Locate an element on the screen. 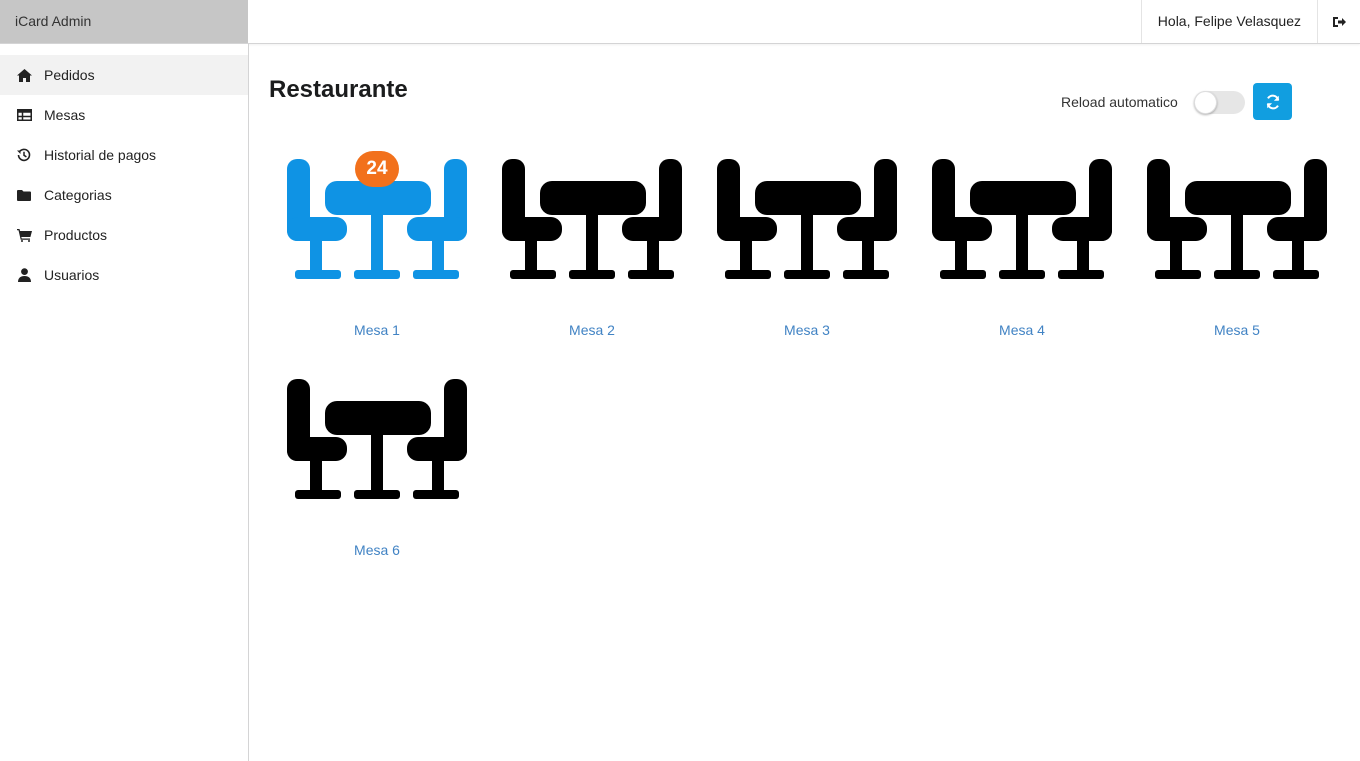 The image size is (1360, 761). page-title: Restaurante is located at coordinates (338, 89).